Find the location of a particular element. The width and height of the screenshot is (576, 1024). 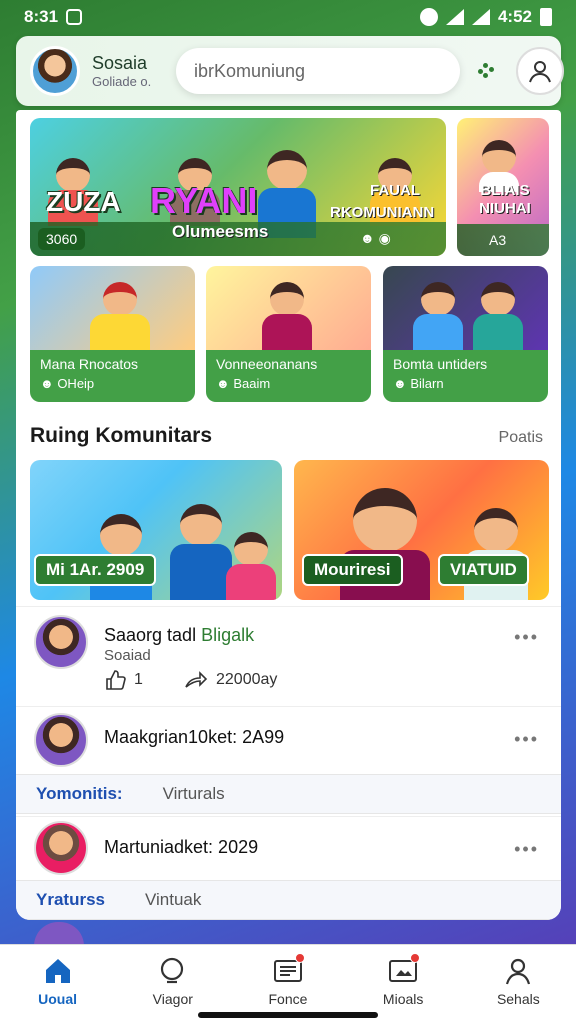

post-subtitle: Soaiad is located at coordinates (127, 655).